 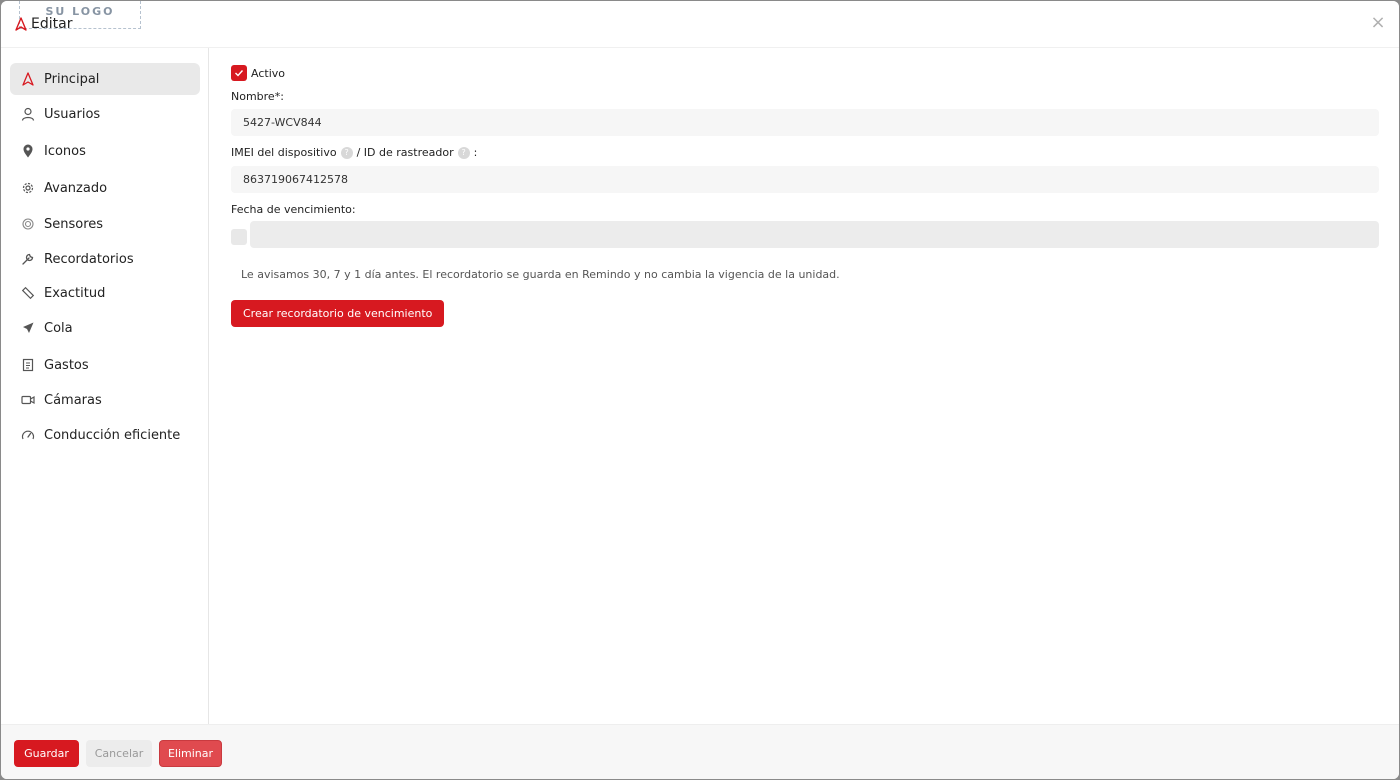 What do you see at coordinates (190, 753) in the screenshot?
I see `delete-button: Eliminar` at bounding box center [190, 753].